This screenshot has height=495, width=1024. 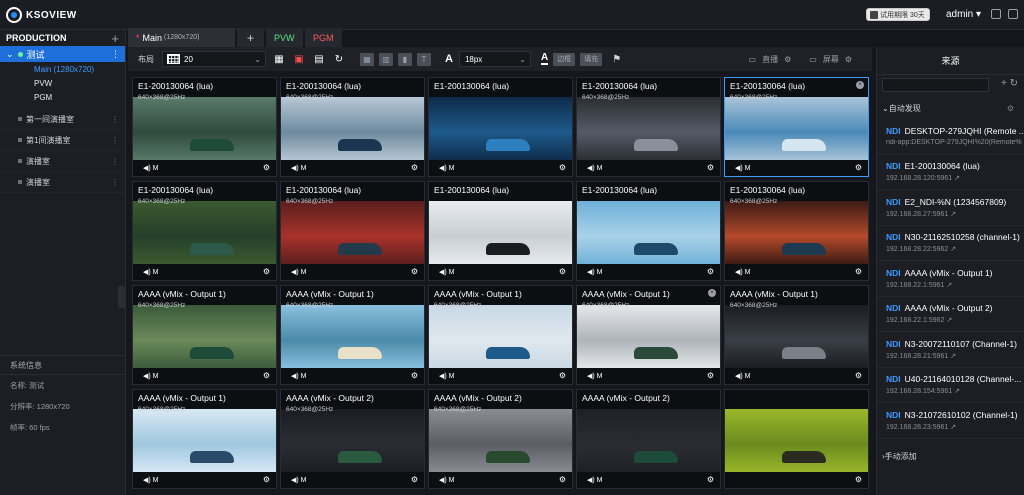 What do you see at coordinates (796, 127) in the screenshot?
I see `source-tile: E1-200130064 (lua) 640×368@25Hz ◀) M ⚙ ×` at bounding box center [796, 127].